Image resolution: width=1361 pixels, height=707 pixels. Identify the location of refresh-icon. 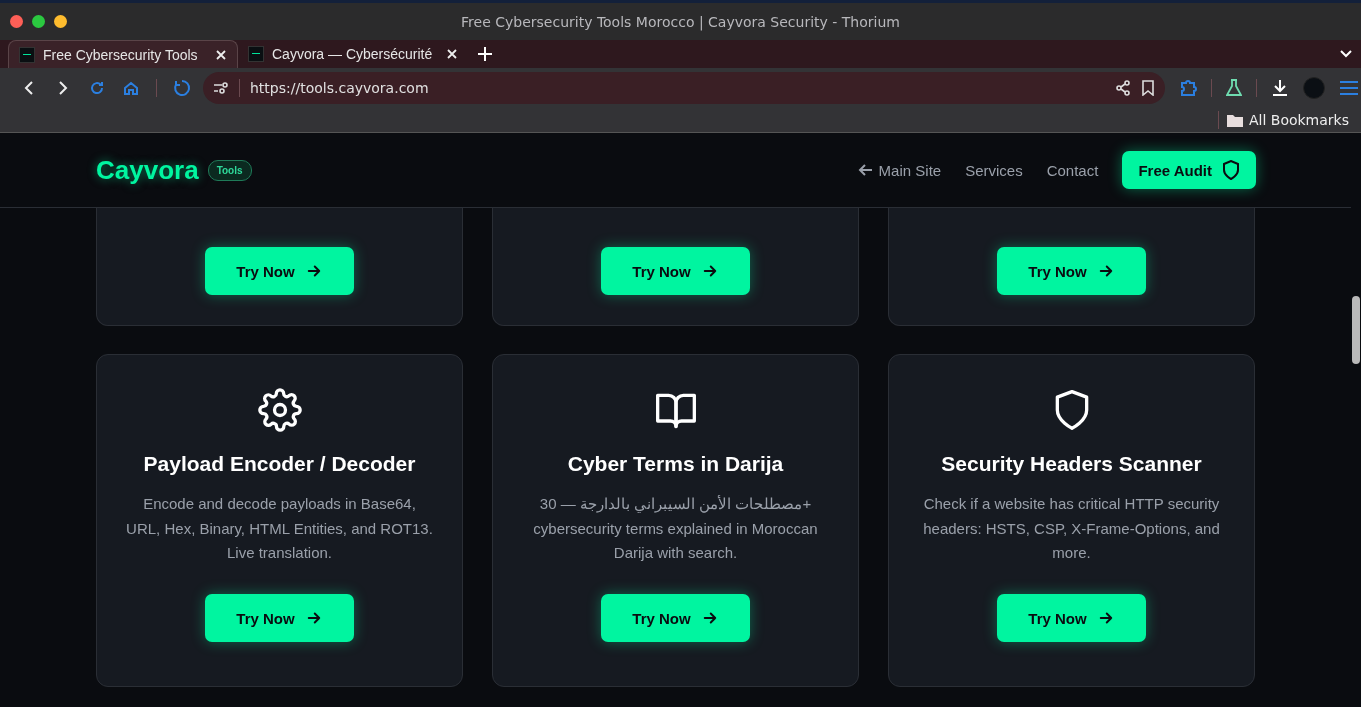
(182, 88).